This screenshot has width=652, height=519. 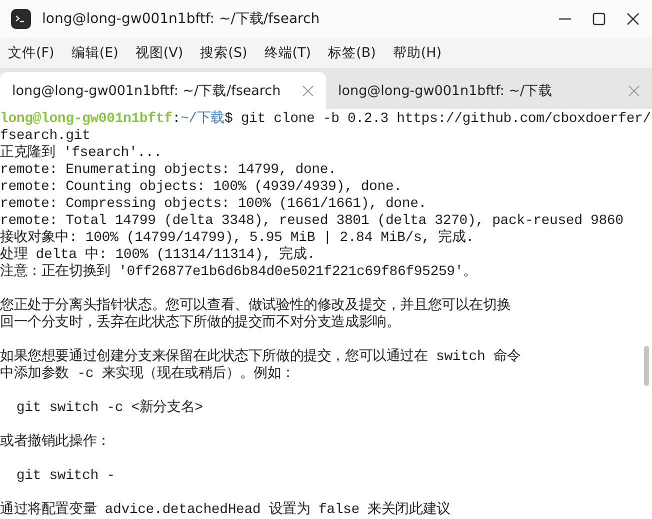 I want to click on output-line: fsearch.git, so click(x=45, y=136).